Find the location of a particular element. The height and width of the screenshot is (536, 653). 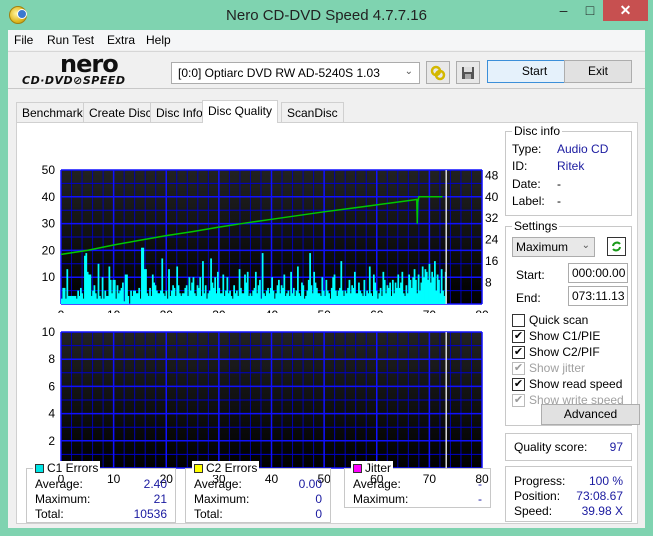

c1-average-label: Average: is located at coordinates (59, 484).